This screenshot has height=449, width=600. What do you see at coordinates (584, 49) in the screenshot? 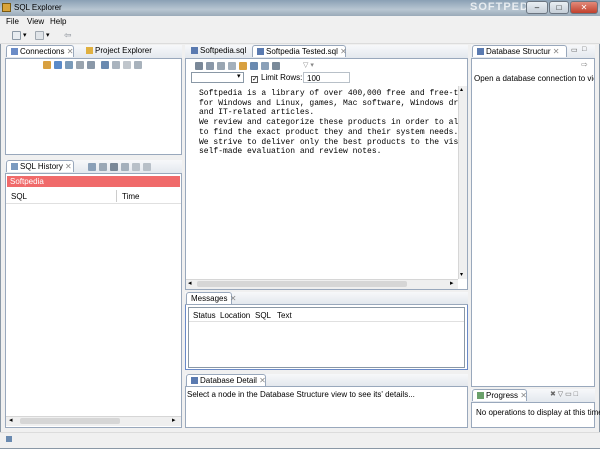
I see `maximize-view-icon: □` at bounding box center [584, 49].